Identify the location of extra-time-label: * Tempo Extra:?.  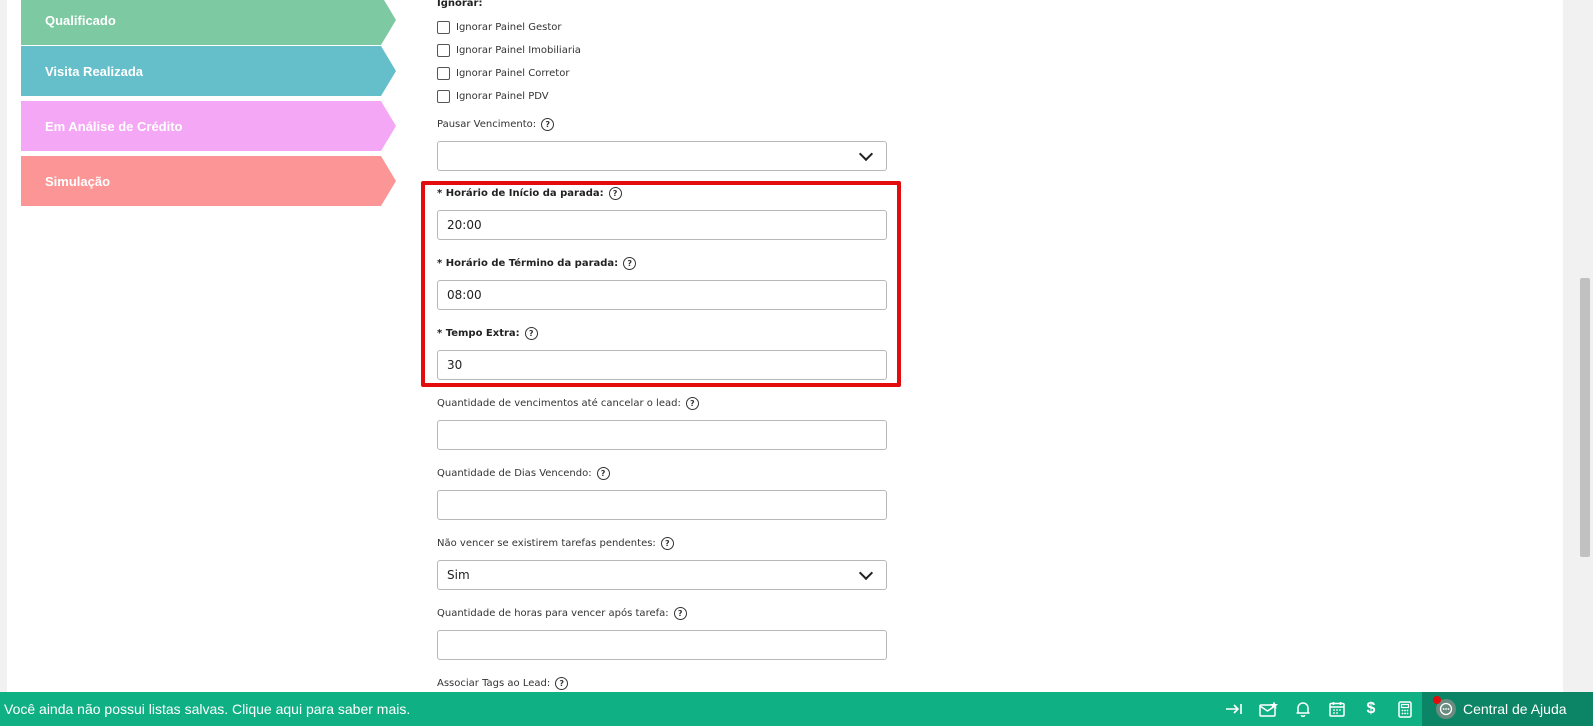
(487, 333).